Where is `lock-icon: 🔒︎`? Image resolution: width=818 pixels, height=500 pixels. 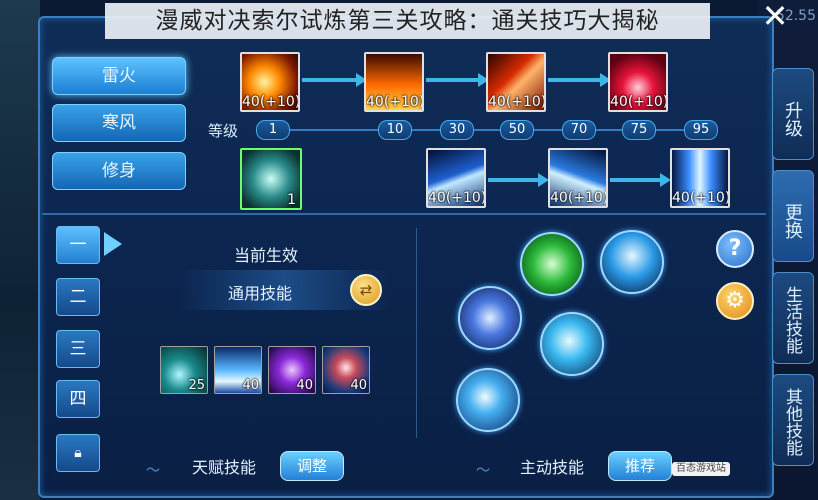 lock-icon: 🔒︎ is located at coordinates (78, 453).